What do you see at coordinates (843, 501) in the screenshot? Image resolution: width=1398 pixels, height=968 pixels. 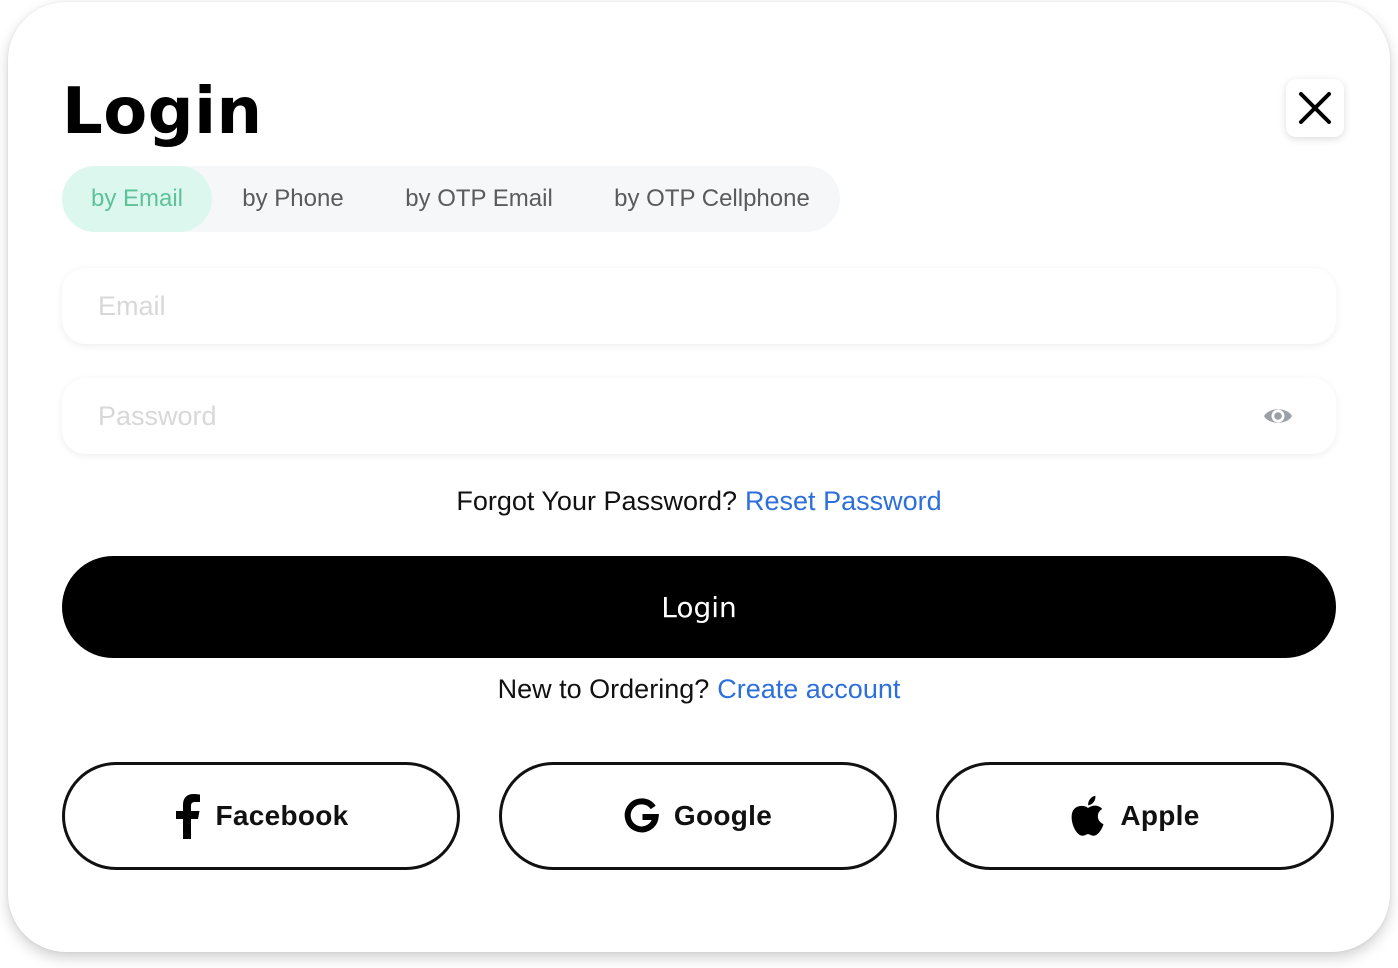 I see `reset-password-link: Reset Password` at bounding box center [843, 501].